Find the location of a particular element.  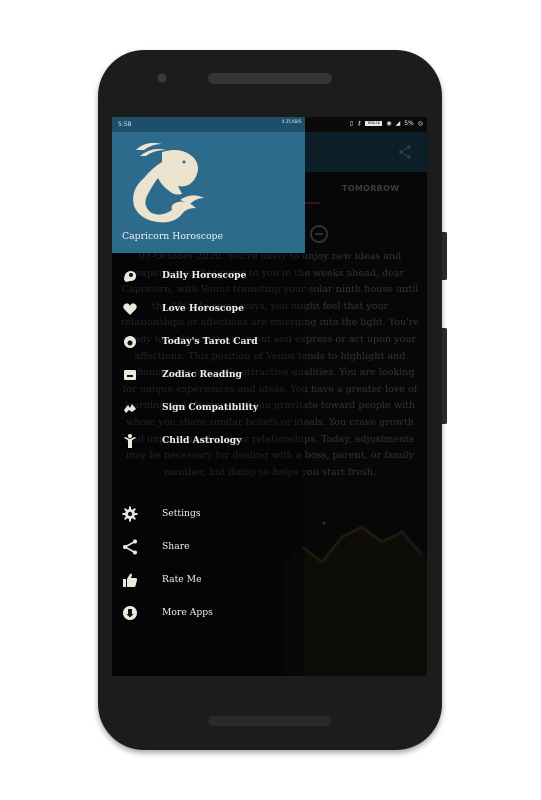

nav-item-share: Share is located at coordinates (208, 547).